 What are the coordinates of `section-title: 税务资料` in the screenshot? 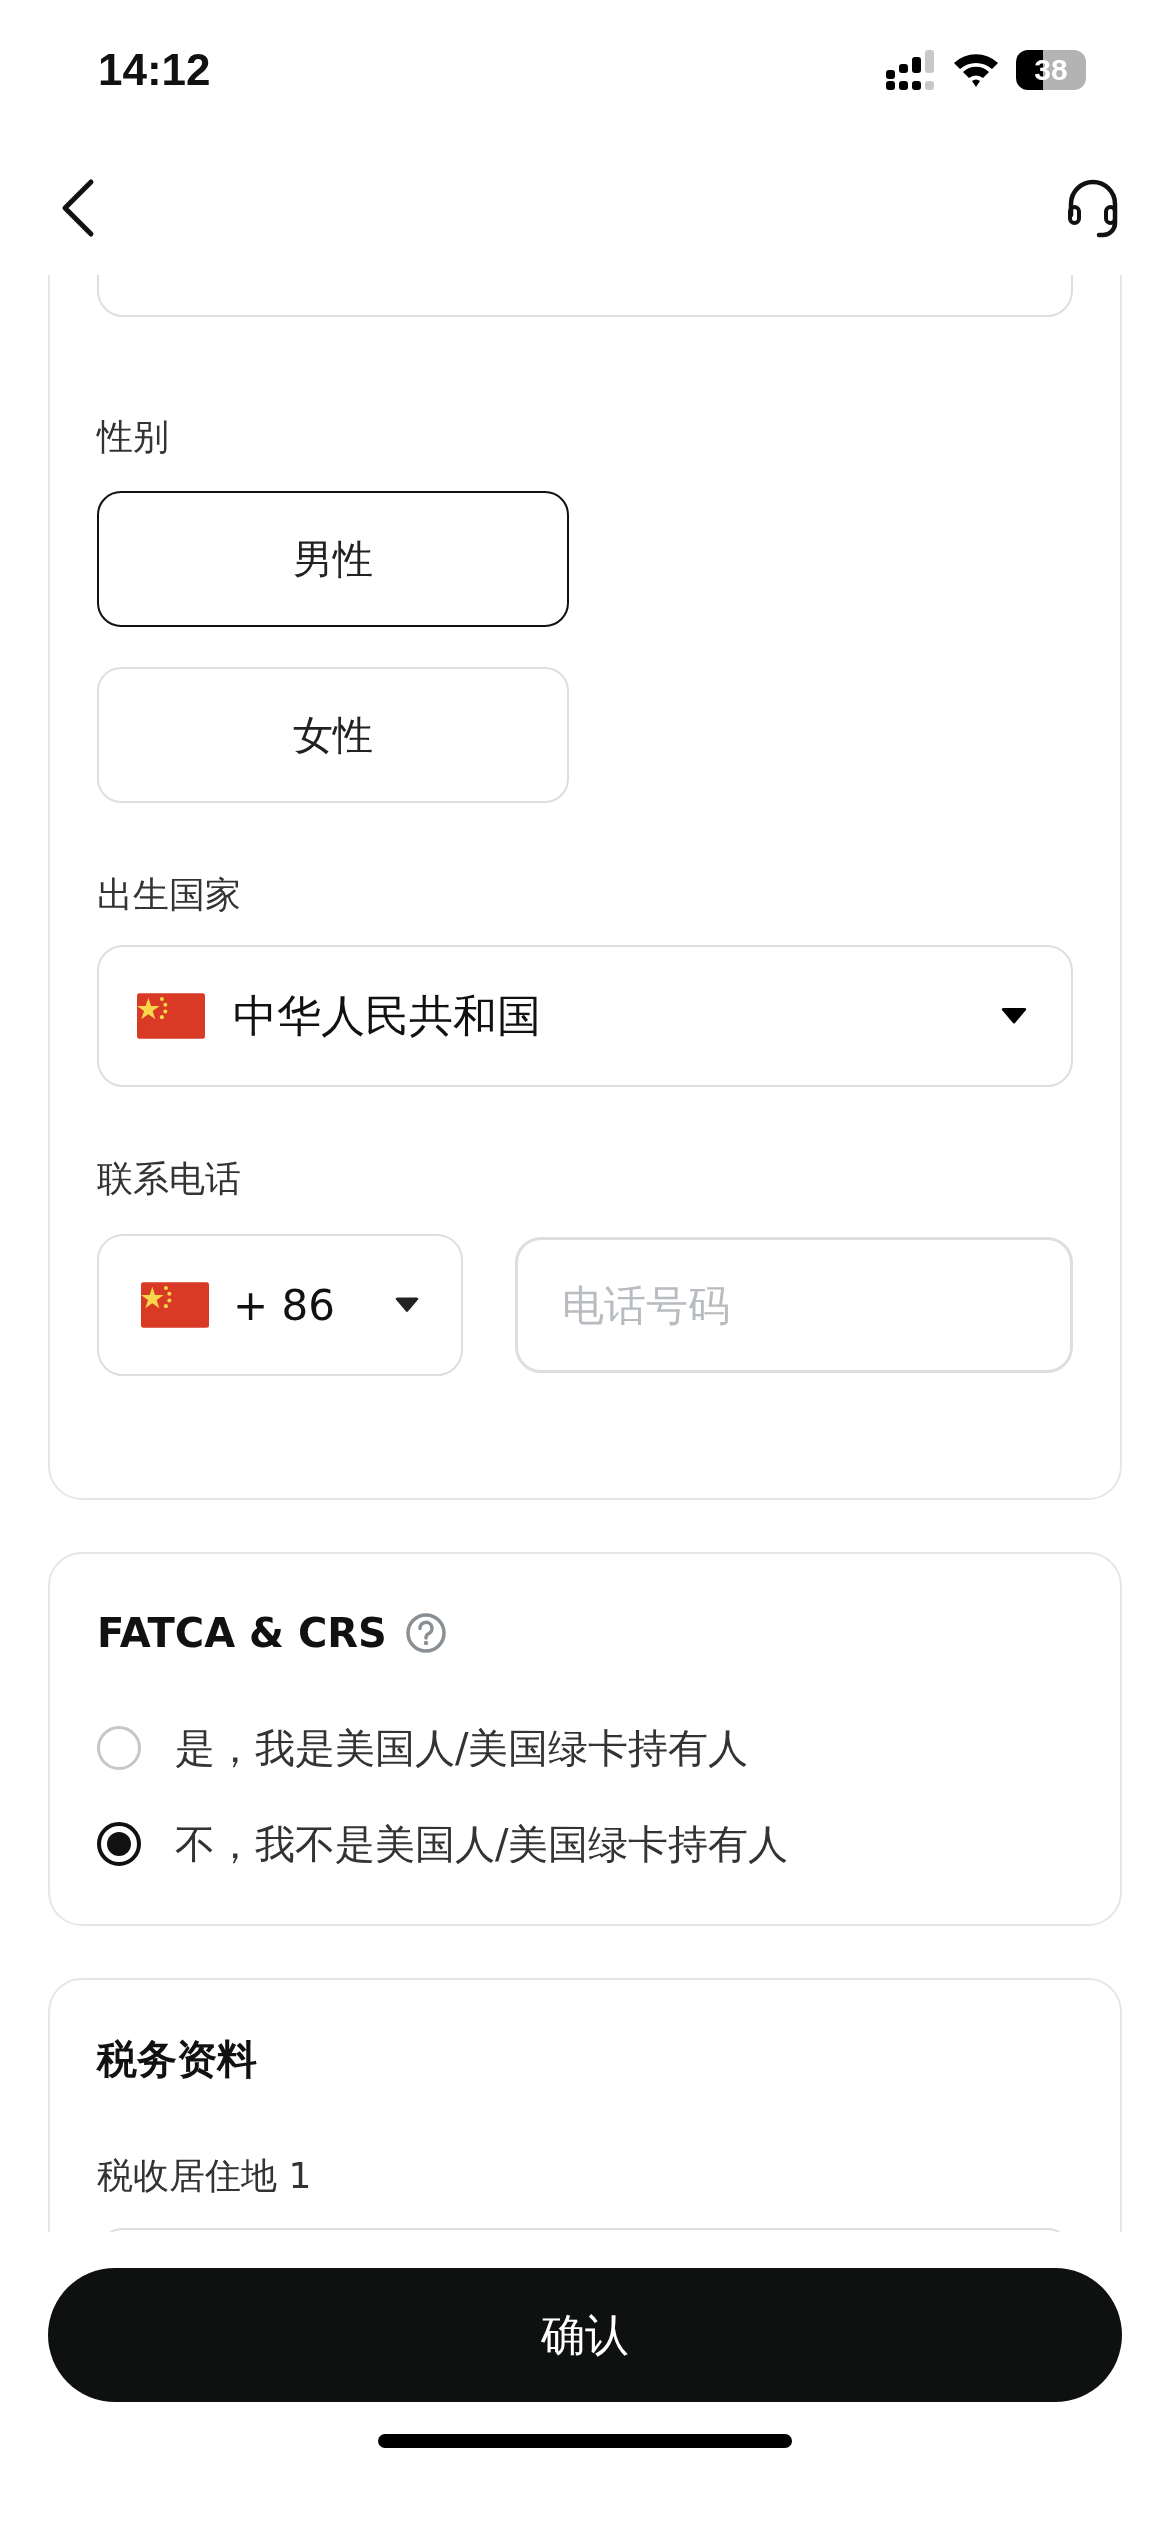 It's located at (177, 2059).